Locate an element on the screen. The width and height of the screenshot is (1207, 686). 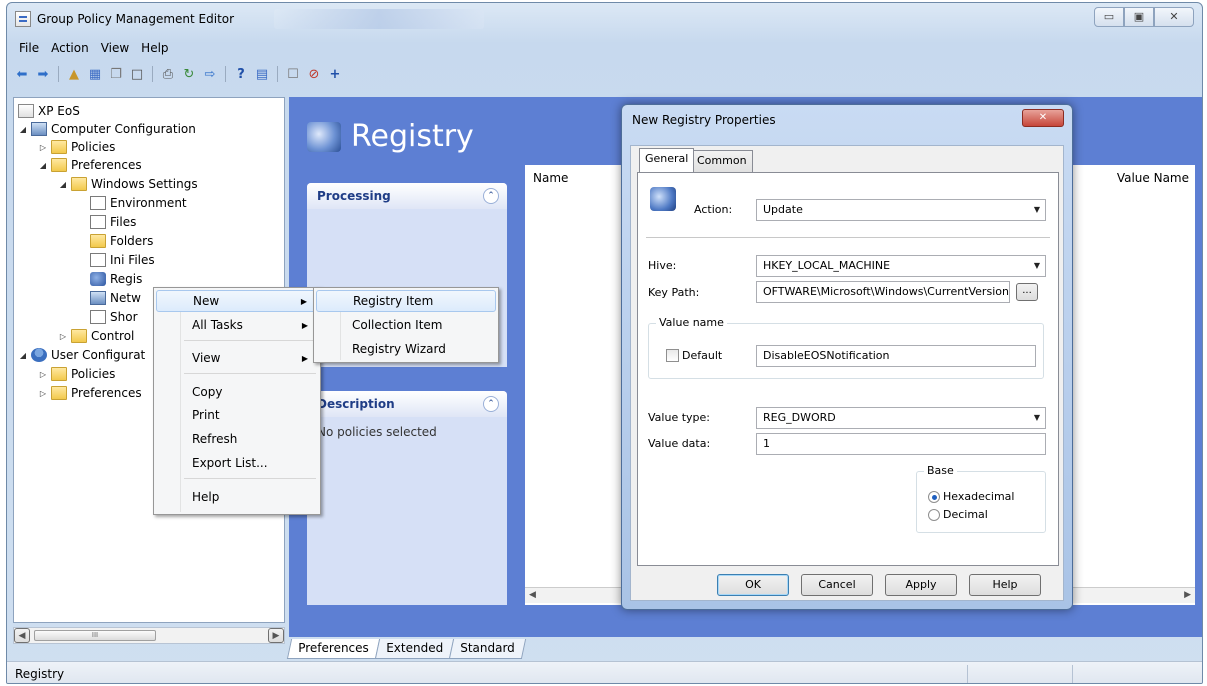
minimize-button: ▭ is located at coordinates (1109, 17).